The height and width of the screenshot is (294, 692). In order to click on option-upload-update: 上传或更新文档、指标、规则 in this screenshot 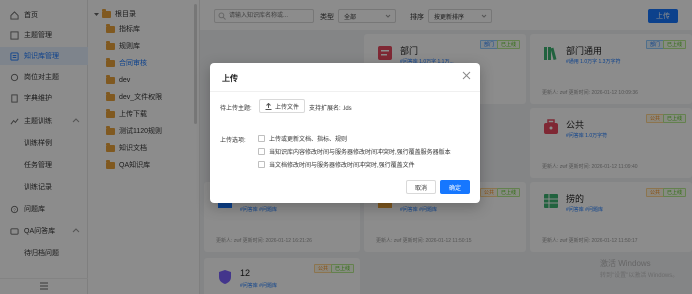, I will do `click(302, 138)`.